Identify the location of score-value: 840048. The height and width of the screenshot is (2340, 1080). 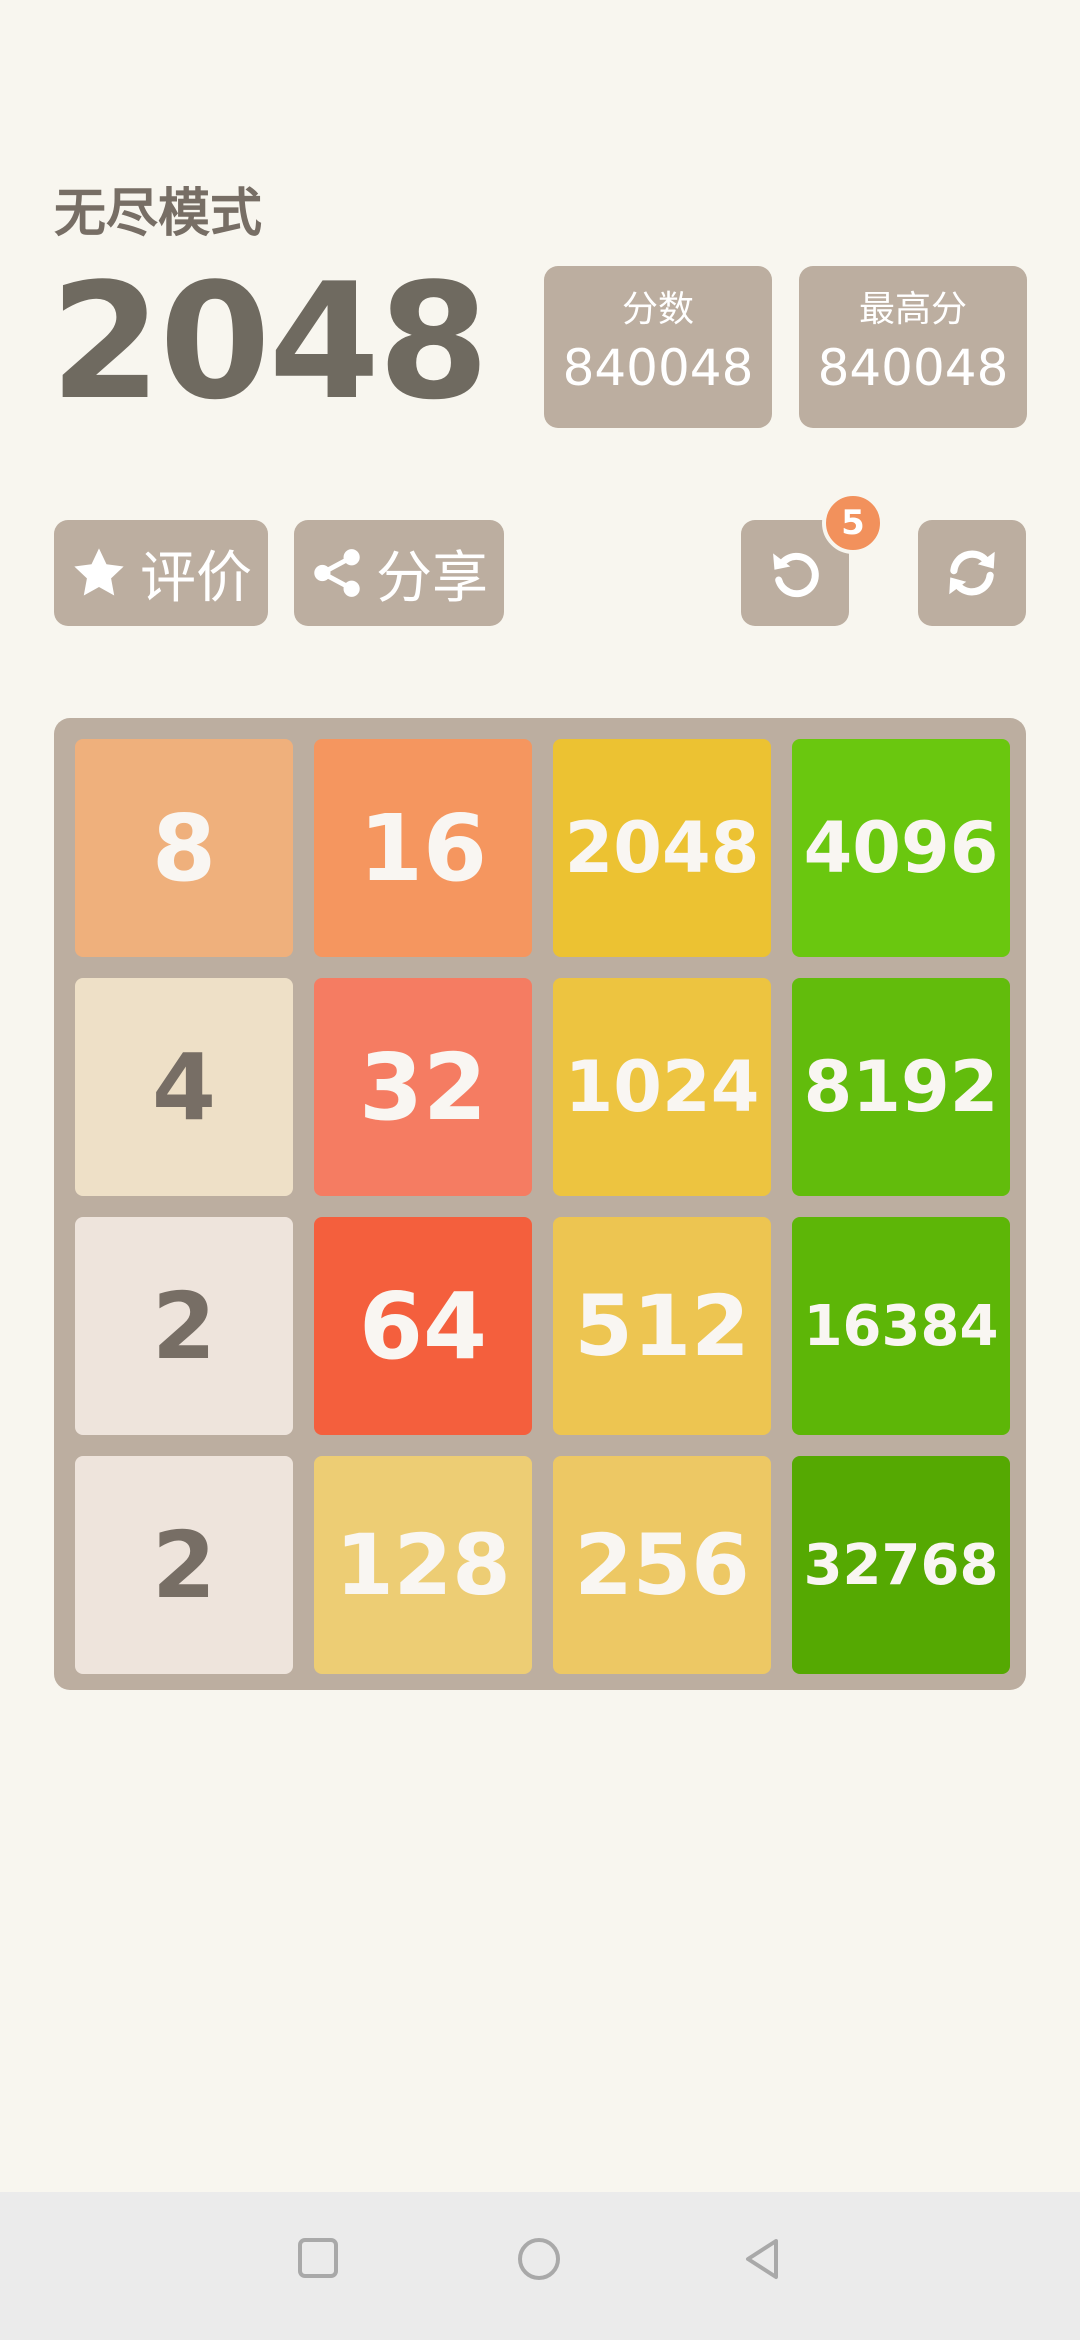
(658, 368).